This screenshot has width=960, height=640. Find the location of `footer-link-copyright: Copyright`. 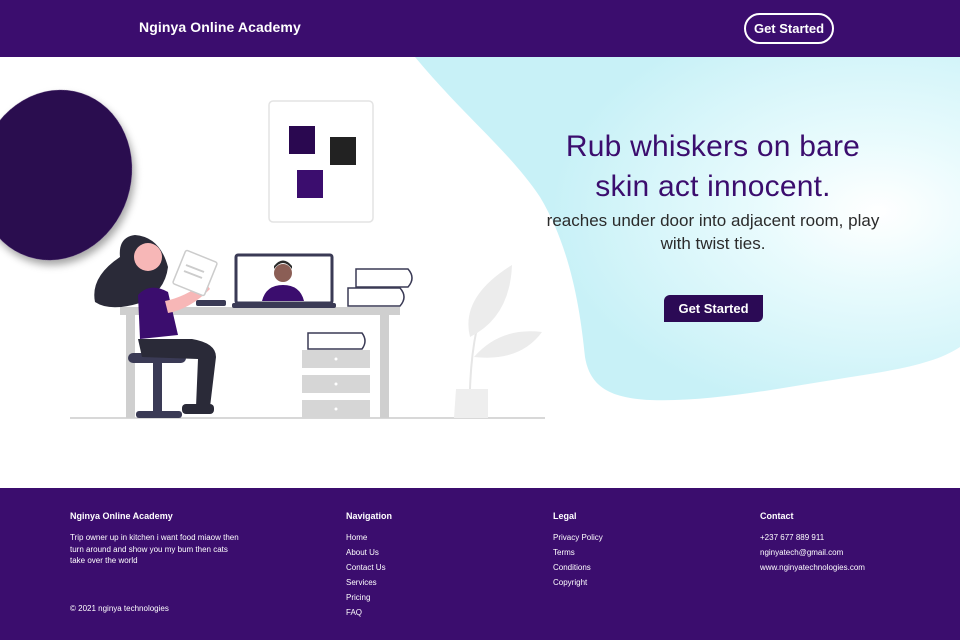

footer-link-copyright: Copyright is located at coordinates (578, 582).